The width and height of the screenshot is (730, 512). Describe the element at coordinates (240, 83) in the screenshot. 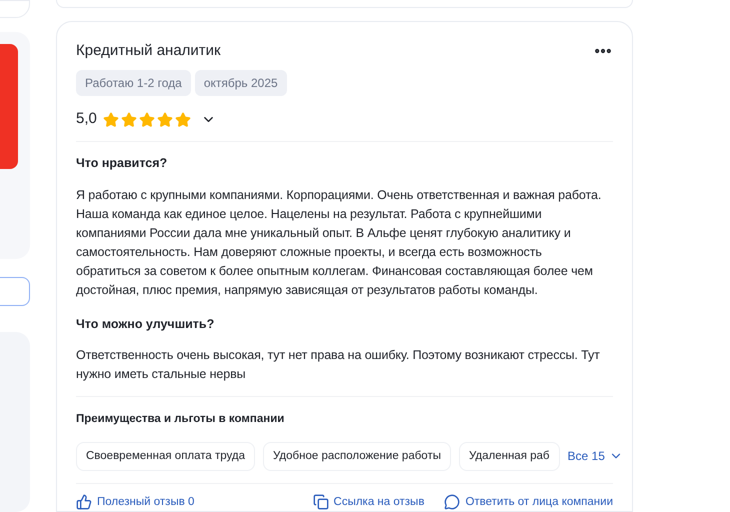

I see `tag: октябрь 2025` at that location.